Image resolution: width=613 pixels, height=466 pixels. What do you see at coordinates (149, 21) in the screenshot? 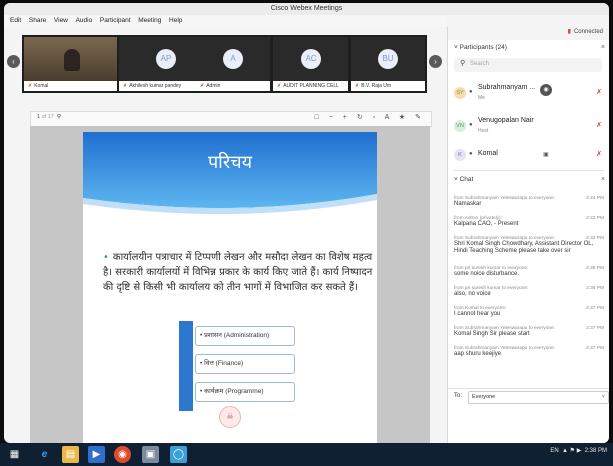
I see `menu-meeting: Meeting` at bounding box center [149, 21].